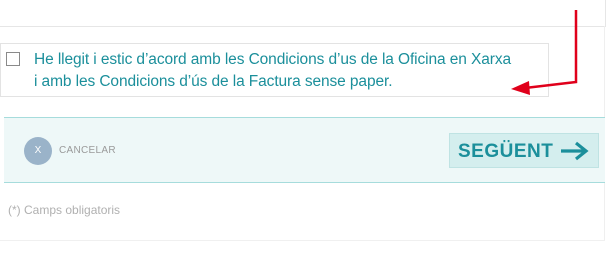 The width and height of the screenshot is (609, 265). Describe the element at coordinates (38, 151) in the screenshot. I see `cancel-icon: X` at that location.